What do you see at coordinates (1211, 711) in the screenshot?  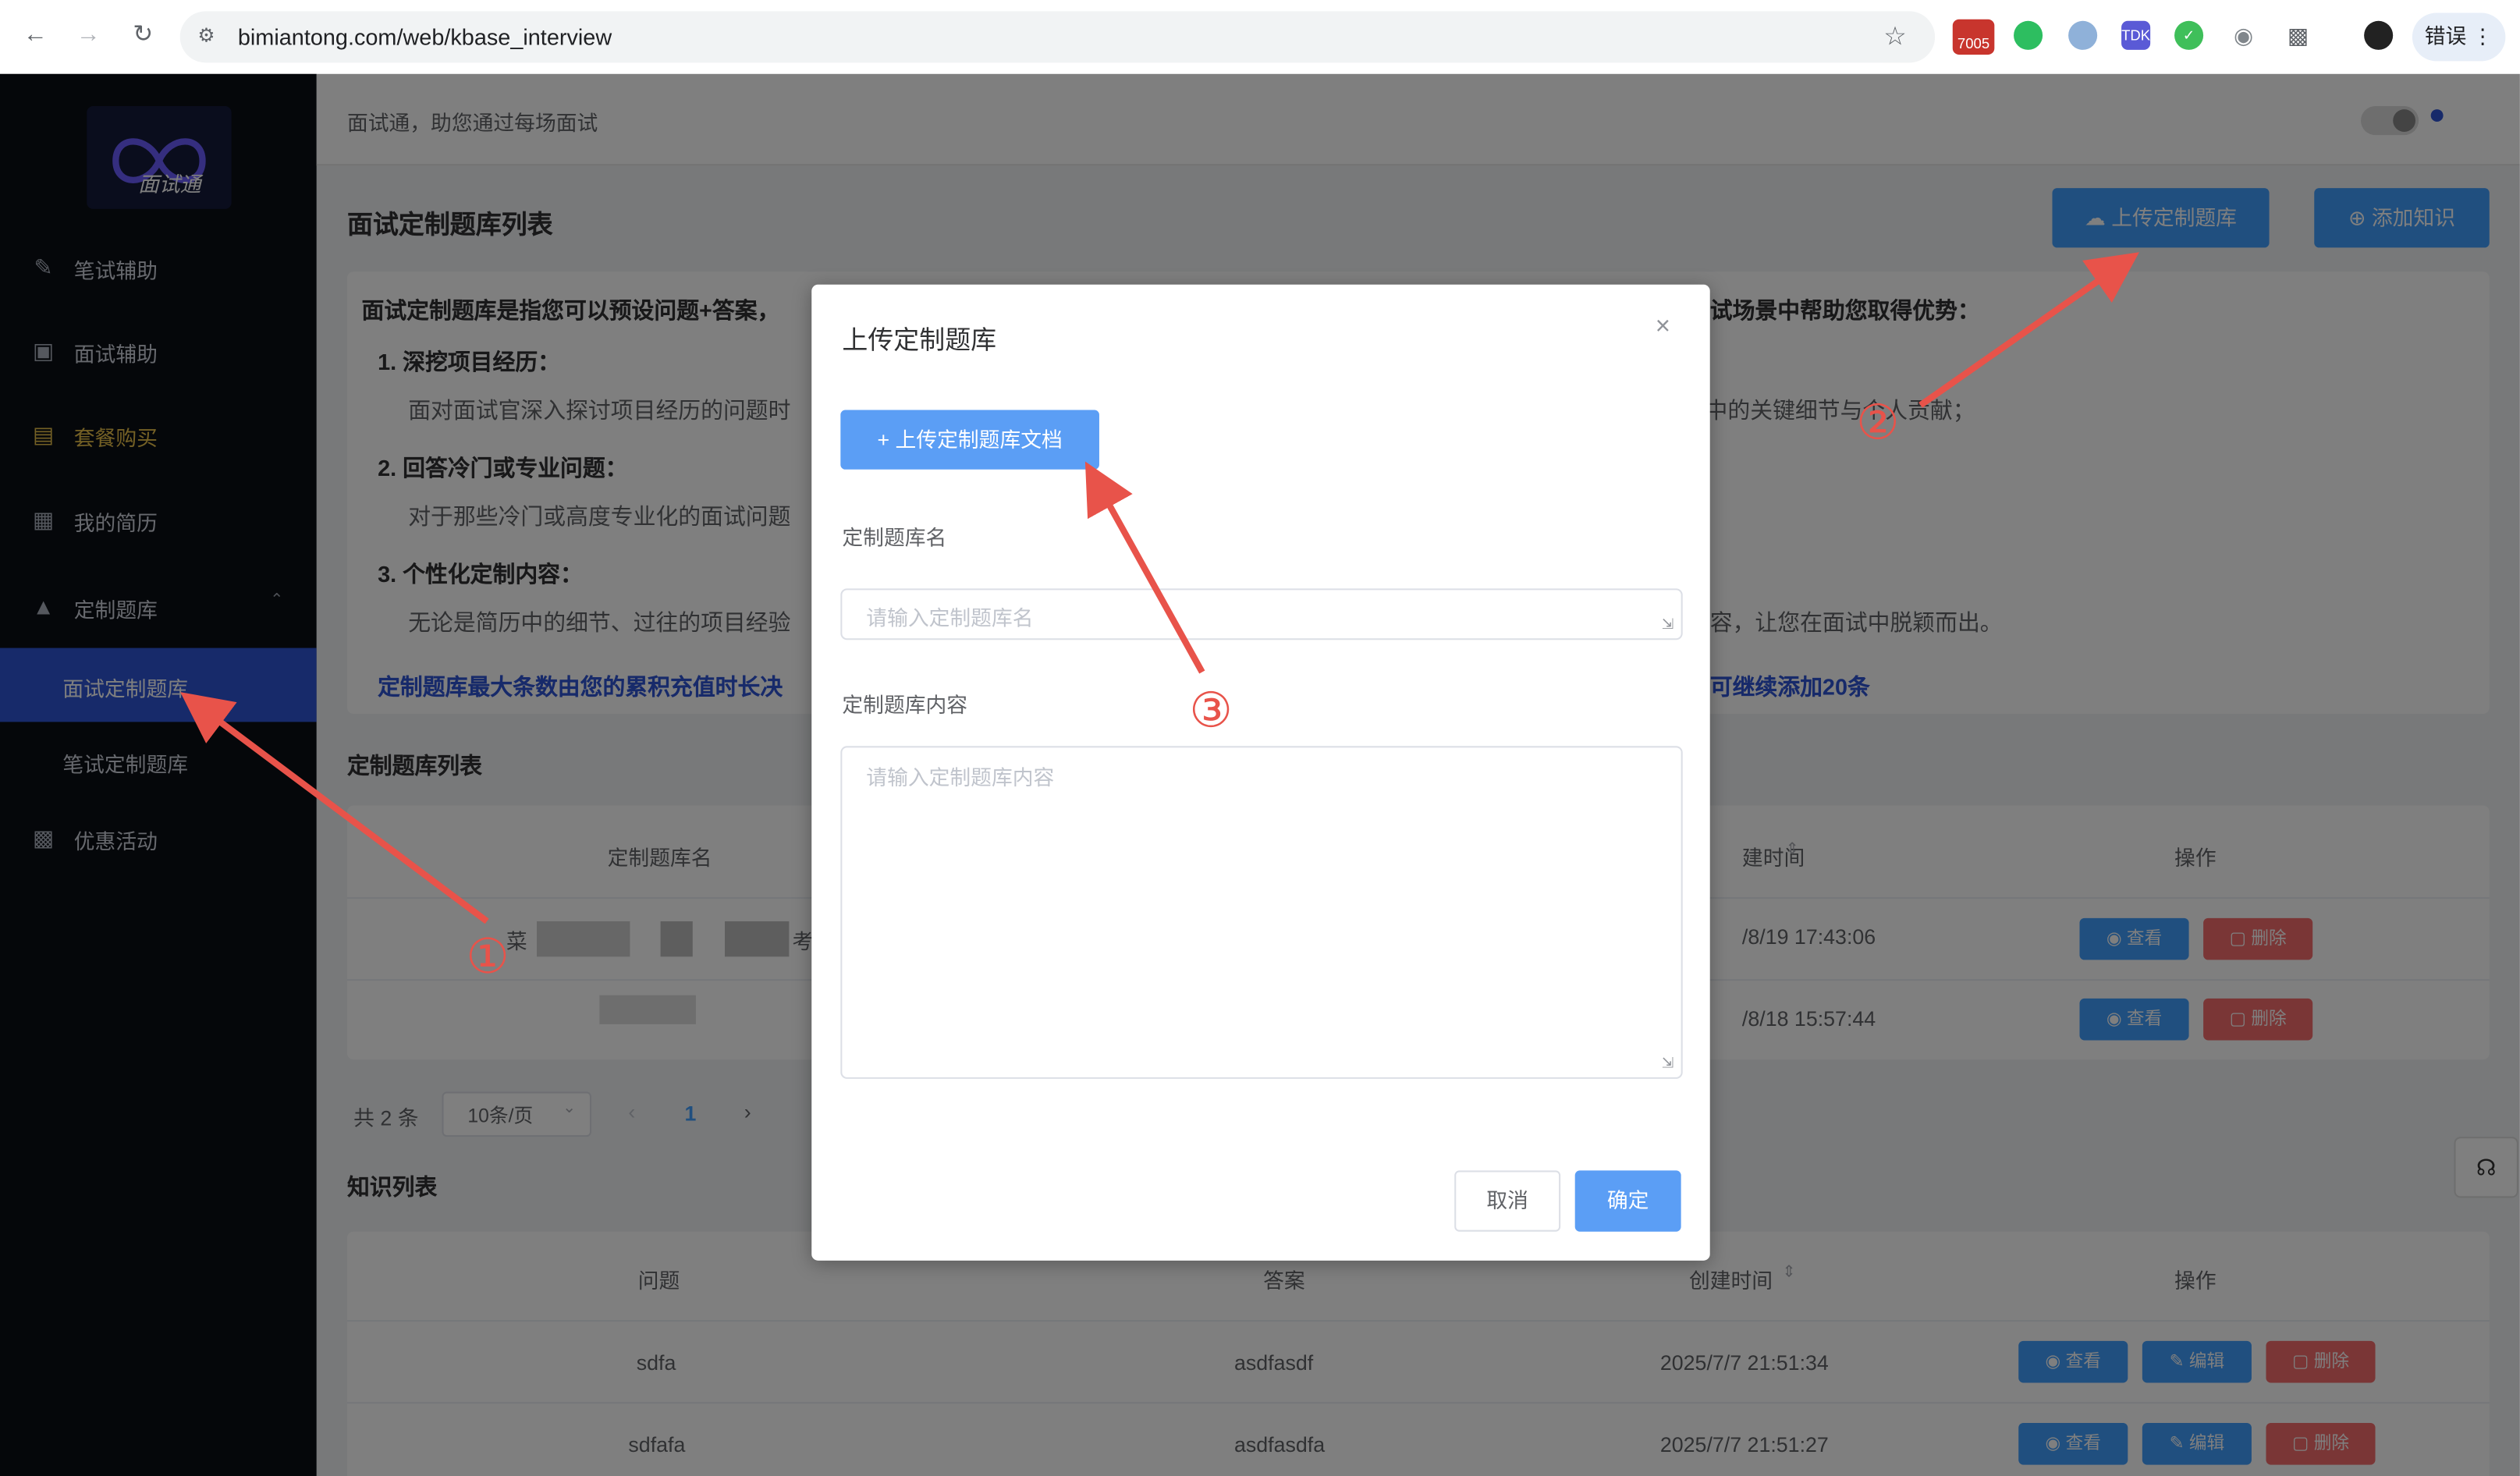 I see `annotation-marker-3: ③` at bounding box center [1211, 711].